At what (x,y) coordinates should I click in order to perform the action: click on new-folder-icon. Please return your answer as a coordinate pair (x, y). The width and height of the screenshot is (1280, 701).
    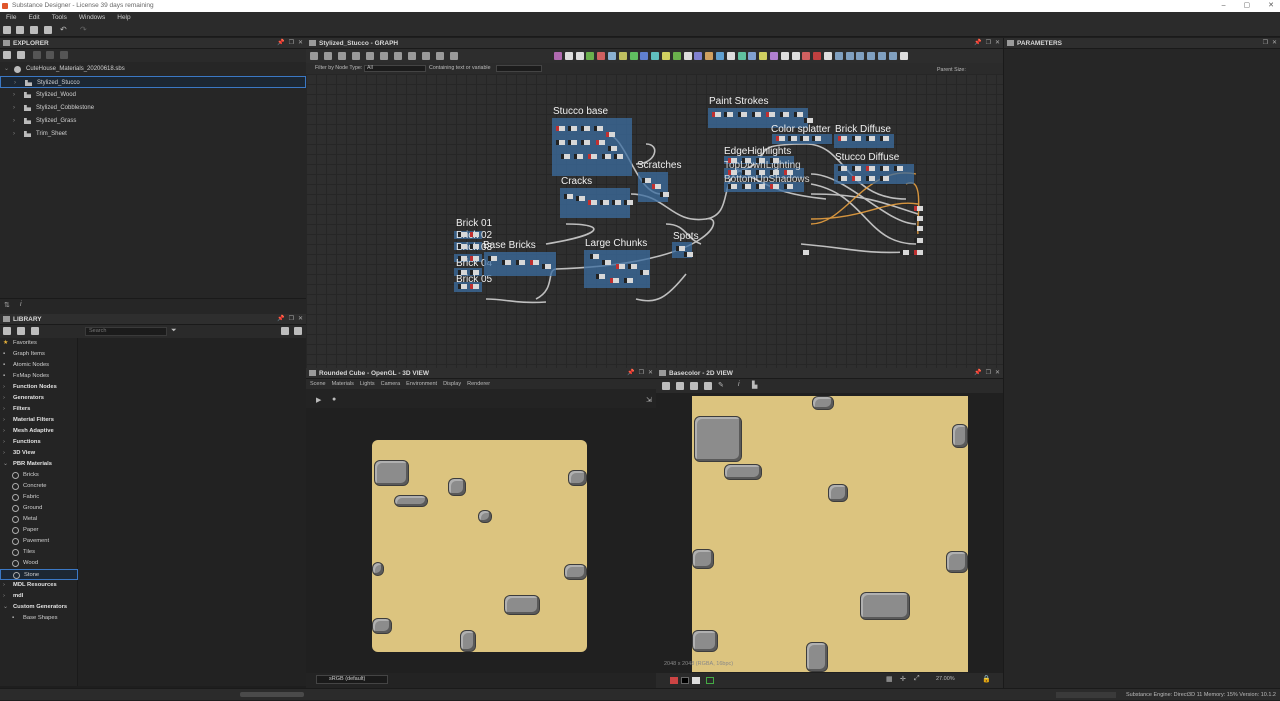
    Looking at the image, I should click on (21, 331).